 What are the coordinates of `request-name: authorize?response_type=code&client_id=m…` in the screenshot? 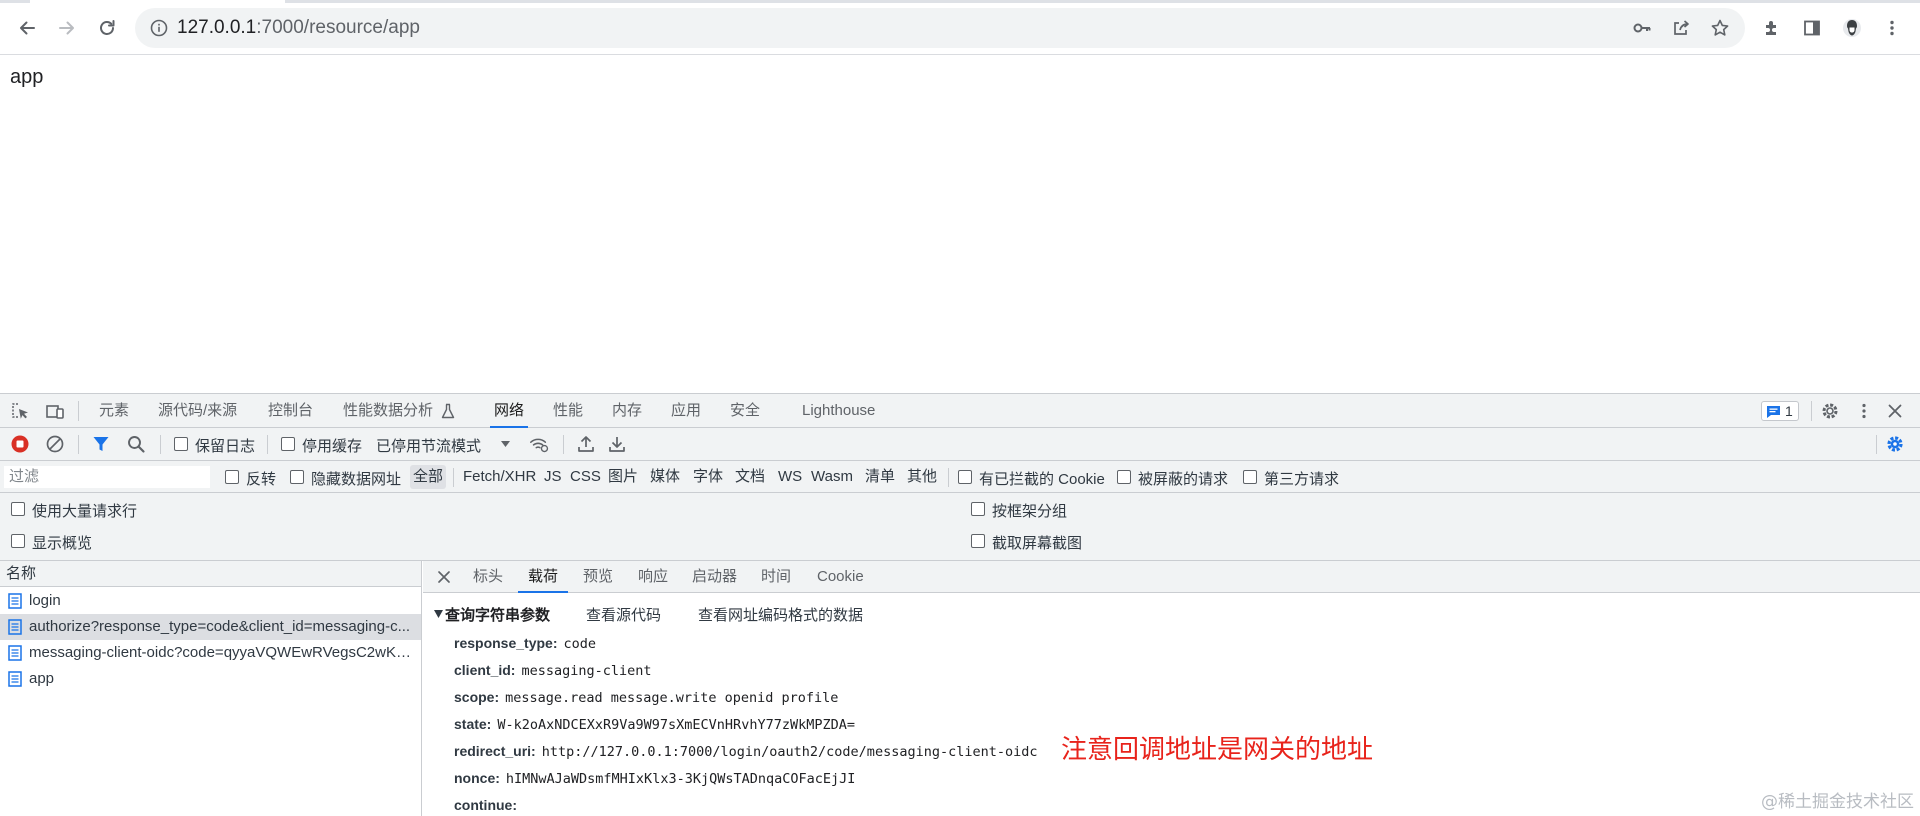 It's located at (221, 627).